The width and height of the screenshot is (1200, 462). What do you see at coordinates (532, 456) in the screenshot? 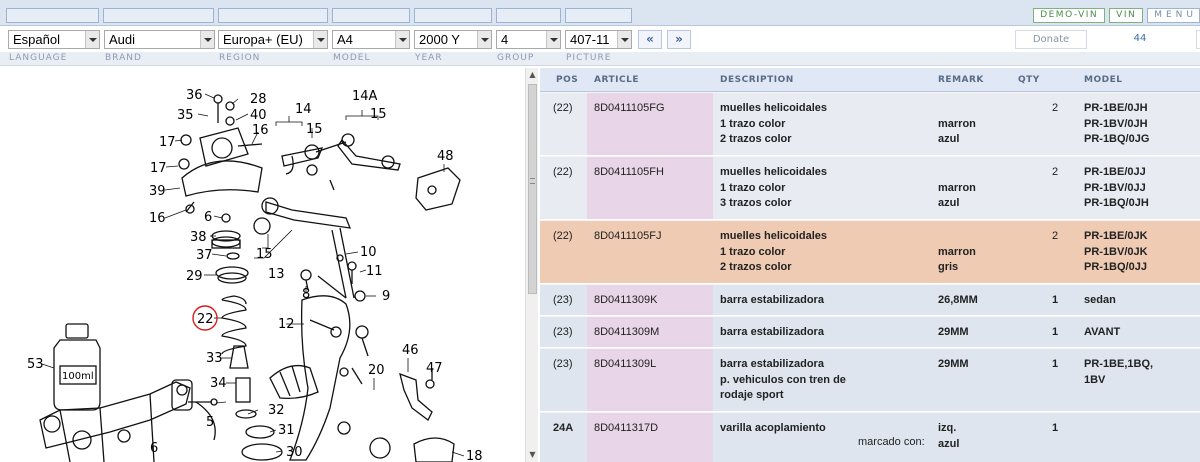
I see `scroll-down-arrow-icon: ▼` at bounding box center [532, 456].